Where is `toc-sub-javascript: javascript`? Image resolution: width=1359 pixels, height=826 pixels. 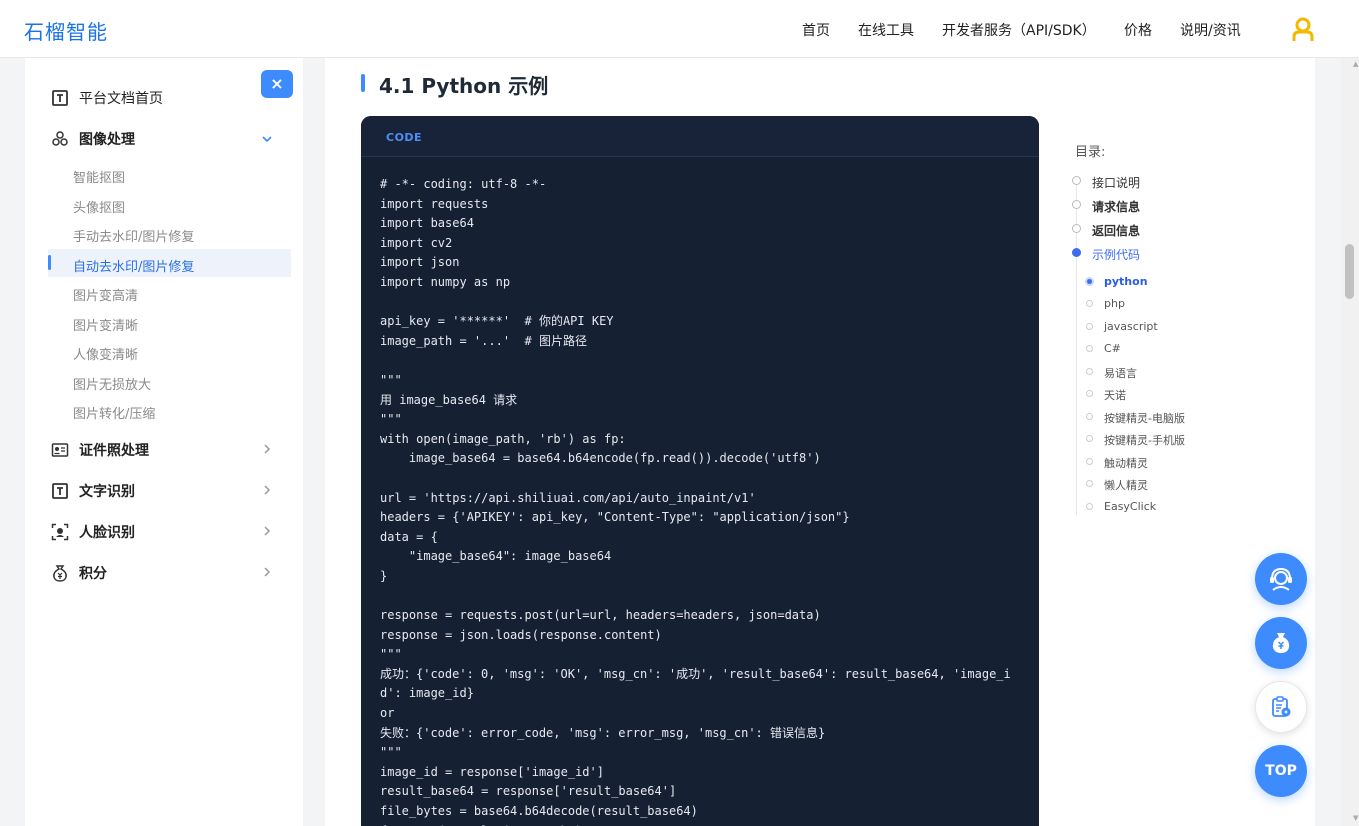 toc-sub-javascript: javascript is located at coordinates (1131, 326).